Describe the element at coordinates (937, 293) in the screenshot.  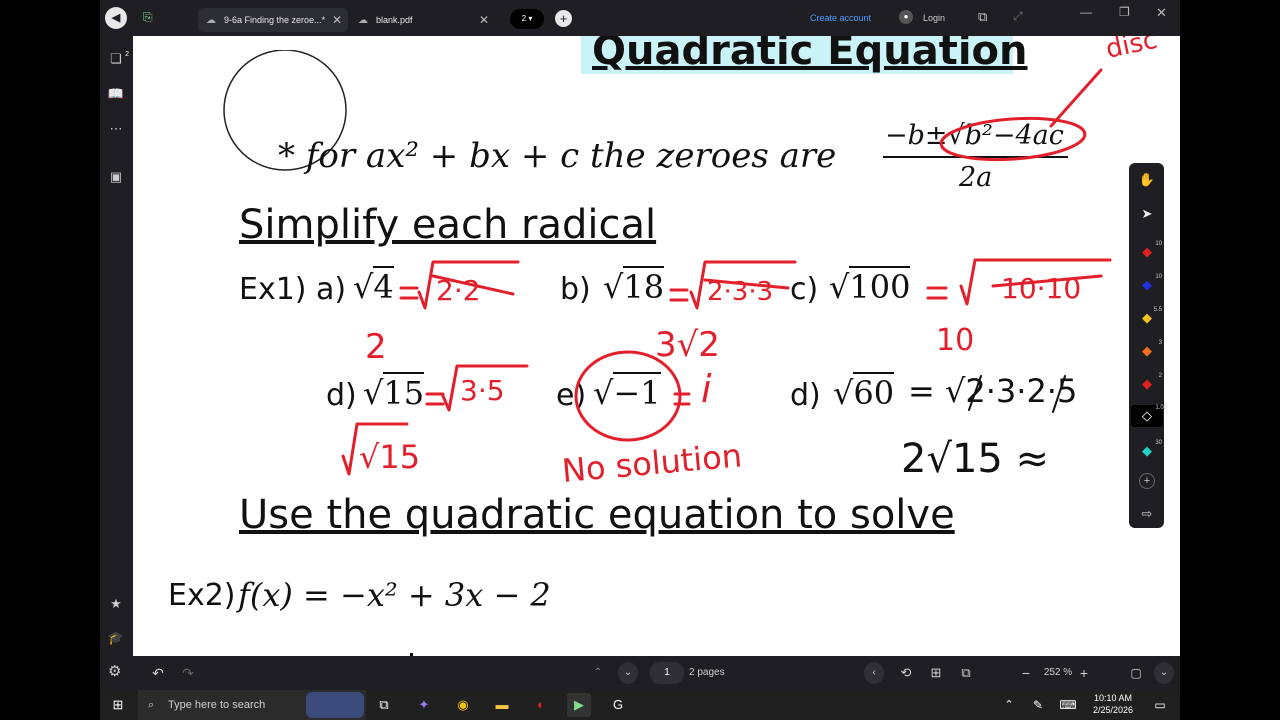
I see `ink-c-equals` at that location.